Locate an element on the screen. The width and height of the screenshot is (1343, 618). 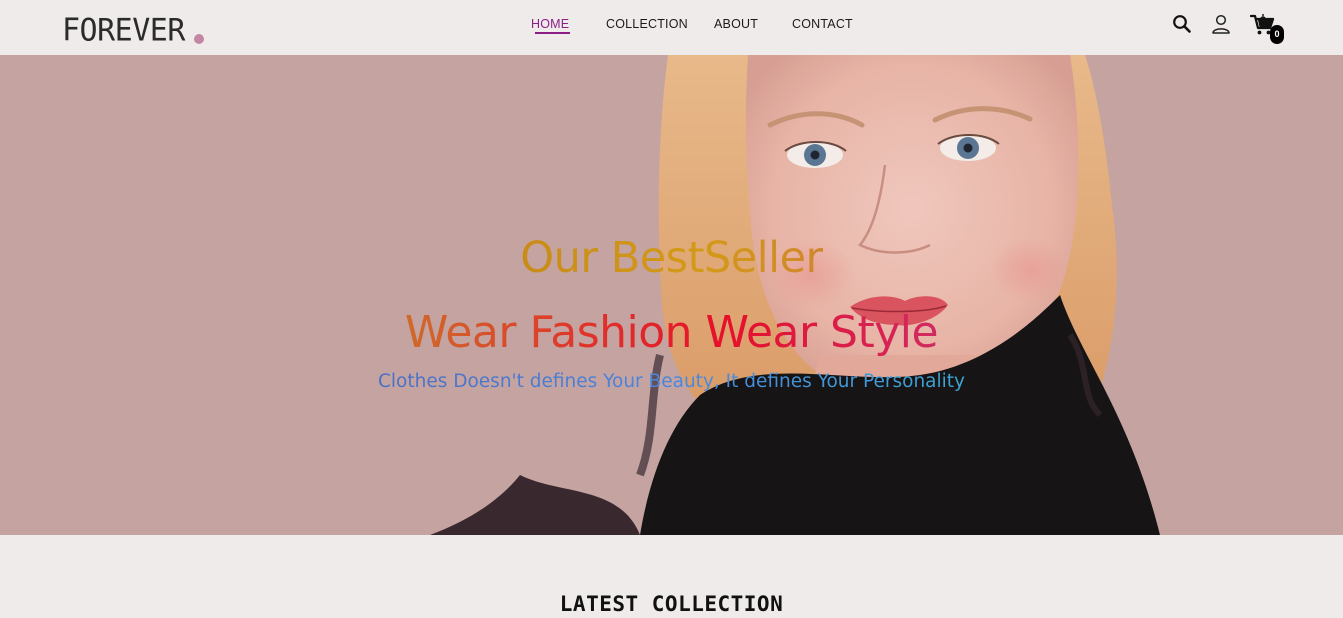
latest-collection-title: LATEST COLLECTION is located at coordinates (671, 604).